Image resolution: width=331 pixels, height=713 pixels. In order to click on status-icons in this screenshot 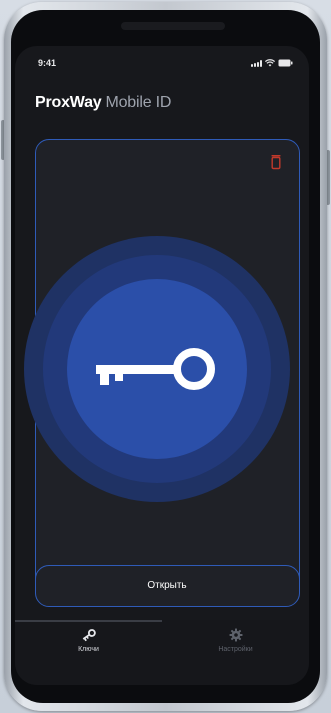, I will do `click(272, 63)`.